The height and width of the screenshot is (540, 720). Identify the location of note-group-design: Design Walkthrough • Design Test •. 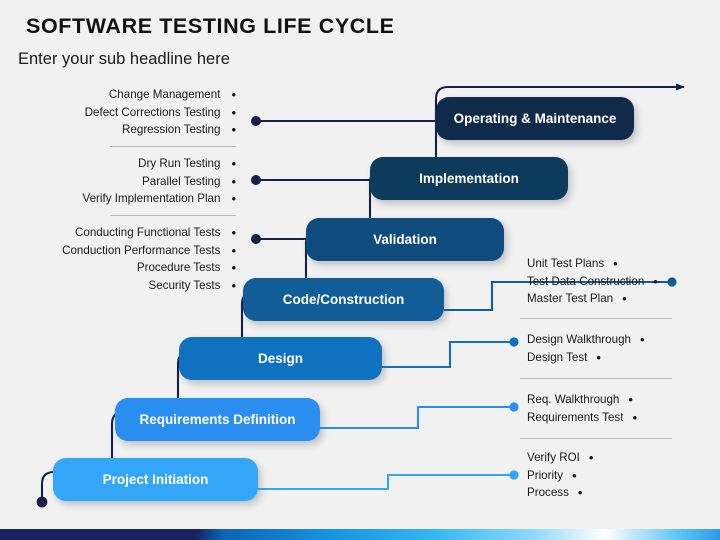
(620, 348).